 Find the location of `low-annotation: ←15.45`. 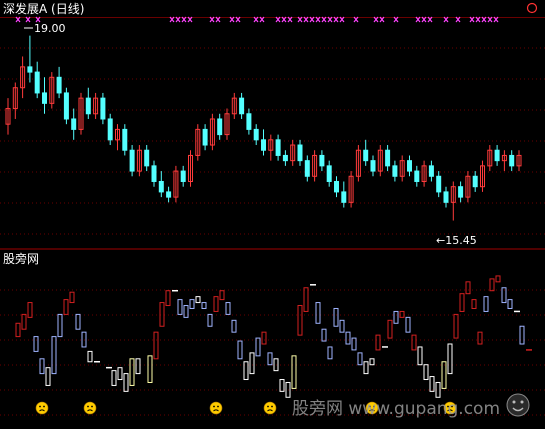

low-annotation: ←15.45 is located at coordinates (456, 240).